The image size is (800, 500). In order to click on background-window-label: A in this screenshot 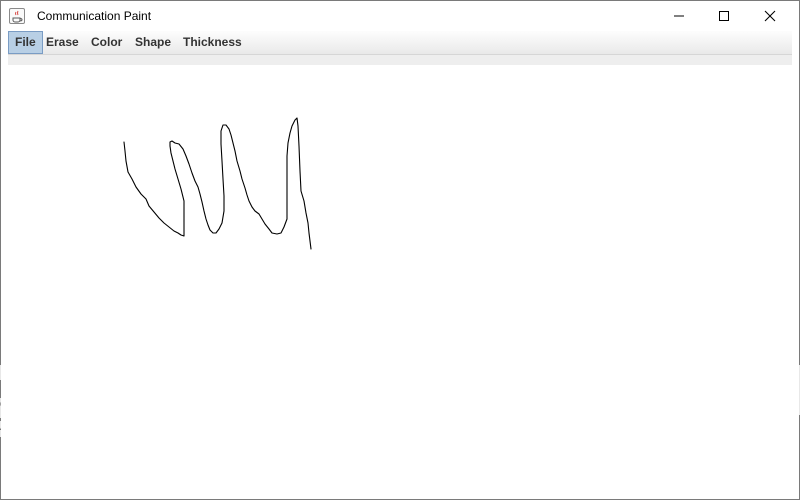, I will do `click(0, 429)`.